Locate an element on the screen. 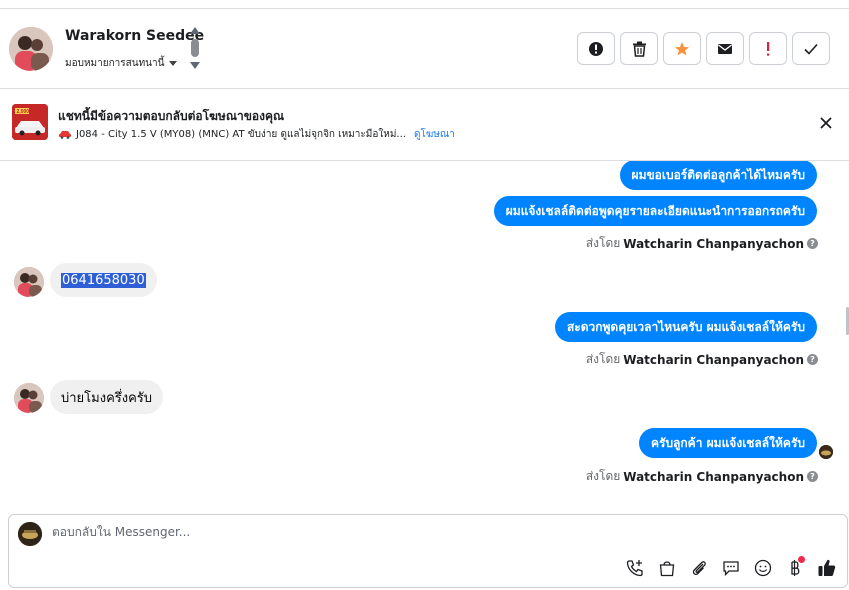 The image size is (849, 590). envelope-icon is located at coordinates (725, 48).